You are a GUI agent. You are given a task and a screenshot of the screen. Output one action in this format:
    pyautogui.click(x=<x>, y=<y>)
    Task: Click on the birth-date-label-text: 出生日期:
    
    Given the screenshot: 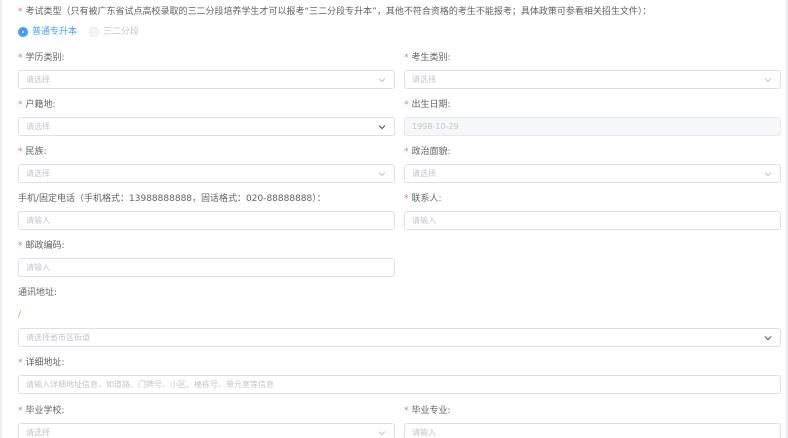 What is the action you would take?
    pyautogui.click(x=431, y=105)
    